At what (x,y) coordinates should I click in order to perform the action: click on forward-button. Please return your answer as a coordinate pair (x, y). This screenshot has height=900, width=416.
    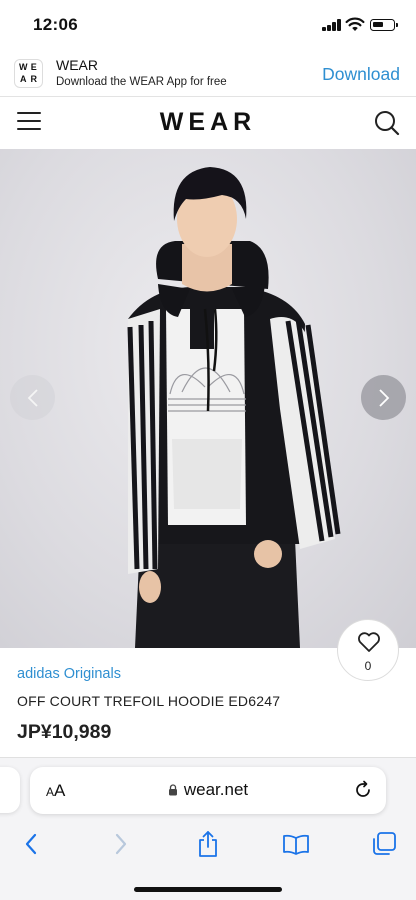
    Looking at the image, I should click on (121, 844).